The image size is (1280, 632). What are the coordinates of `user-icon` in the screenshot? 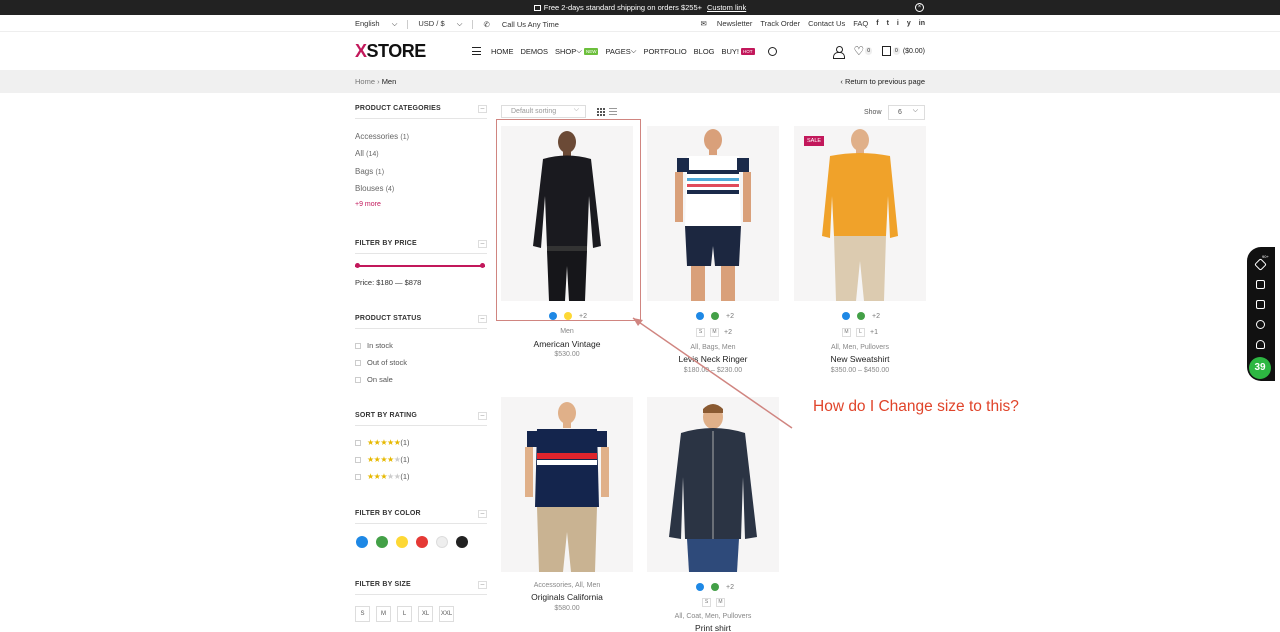 It's located at (839, 52).